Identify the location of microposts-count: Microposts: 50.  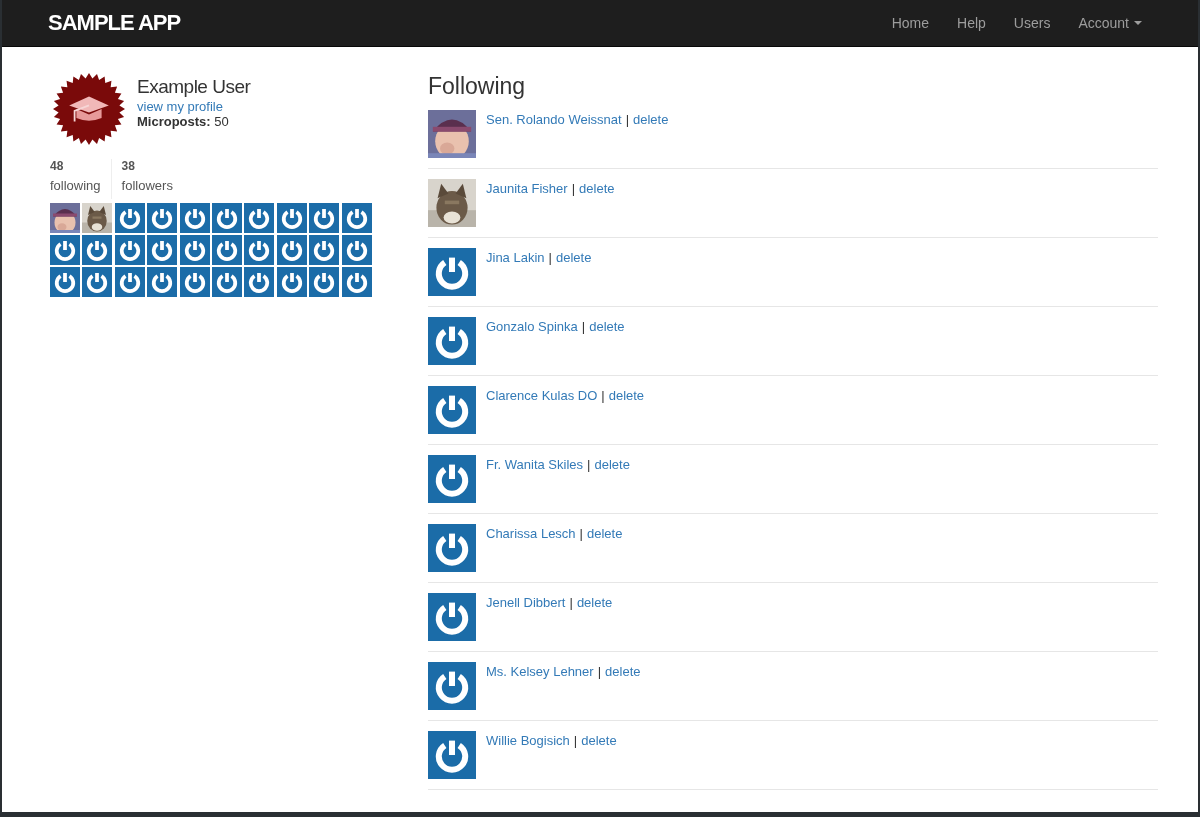
(183, 121).